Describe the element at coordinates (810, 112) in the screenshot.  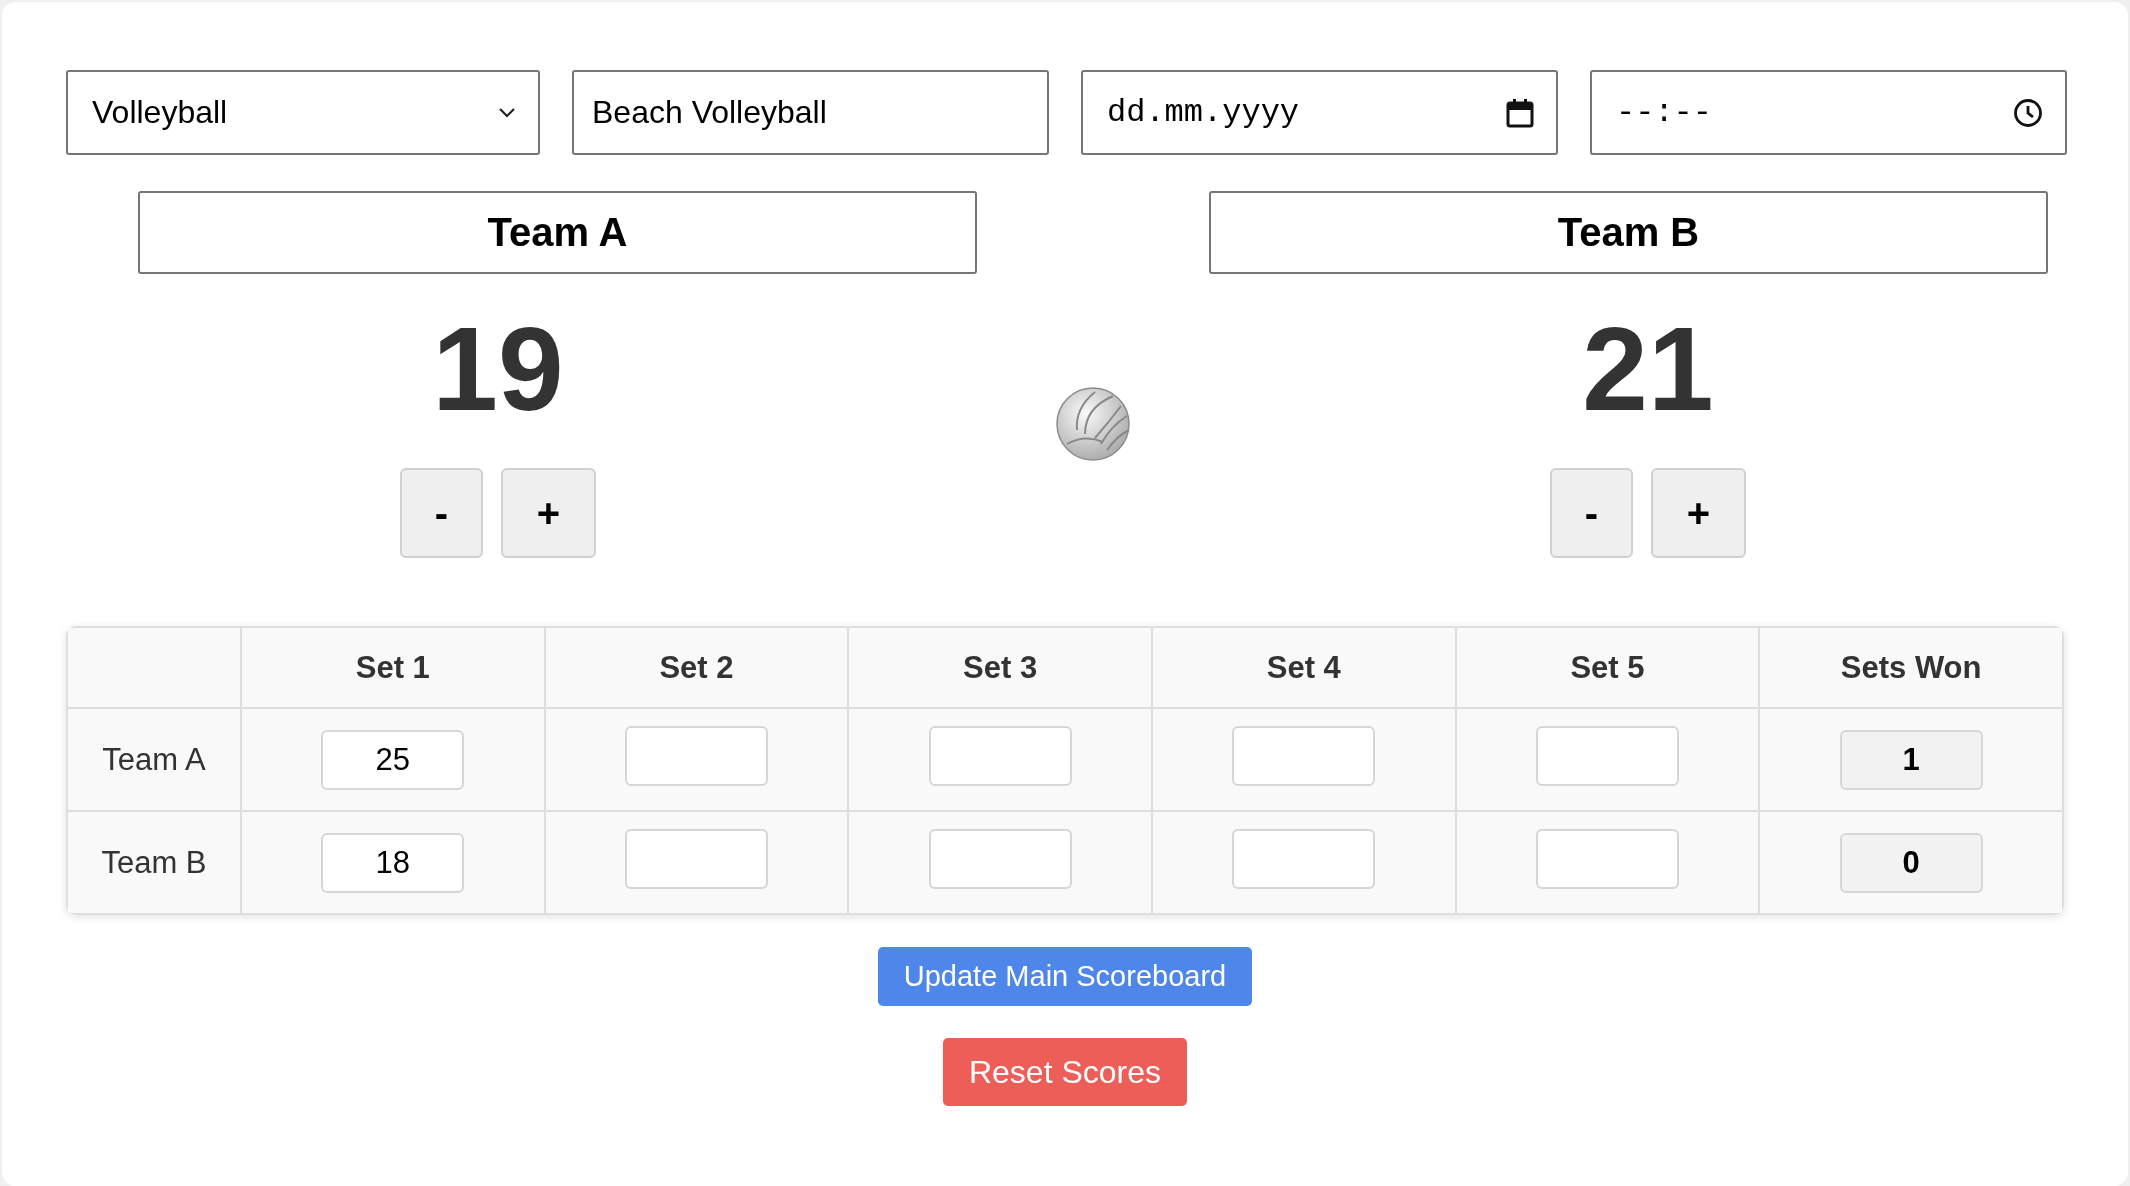
I see `event-name-field: Beach Volleyball` at that location.